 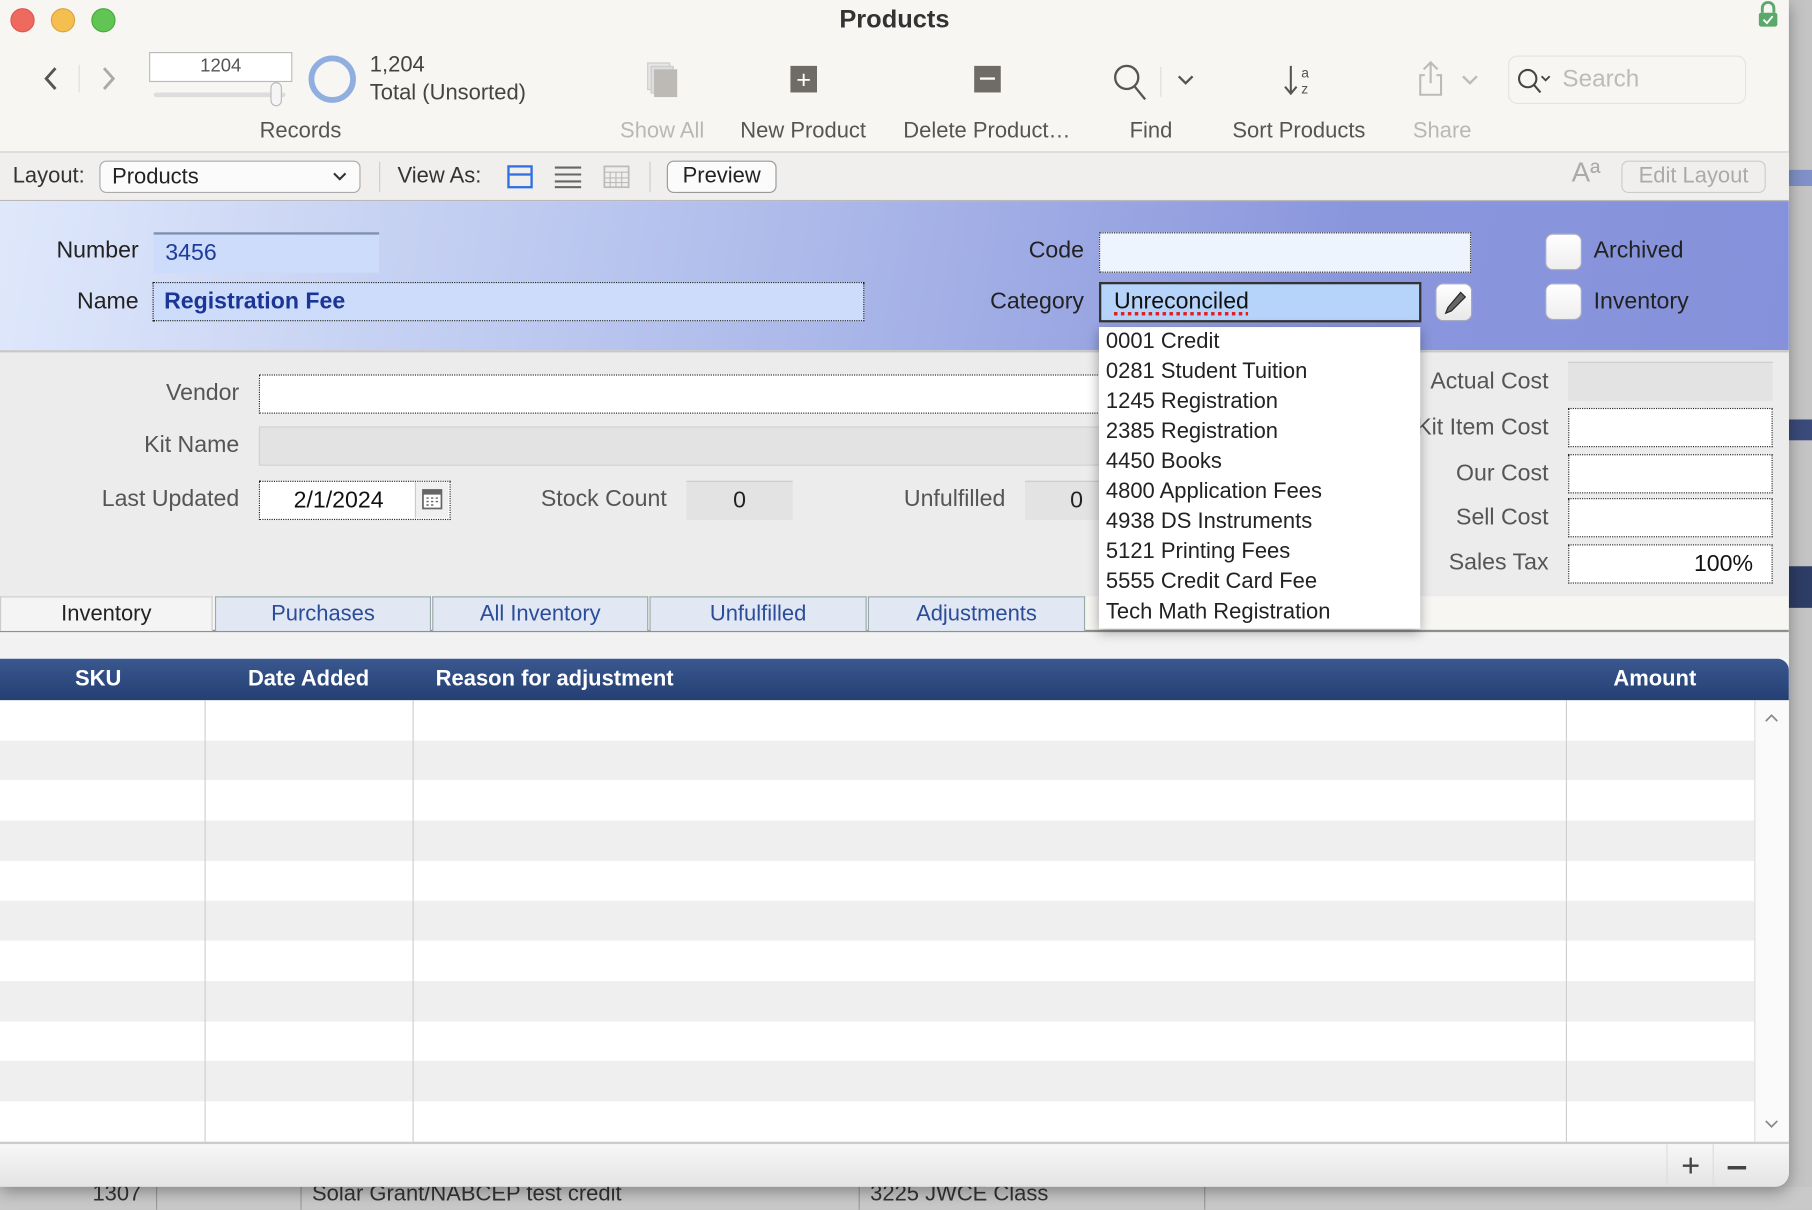 What do you see at coordinates (1564, 302) in the screenshot?
I see `inventory-checkbox` at bounding box center [1564, 302].